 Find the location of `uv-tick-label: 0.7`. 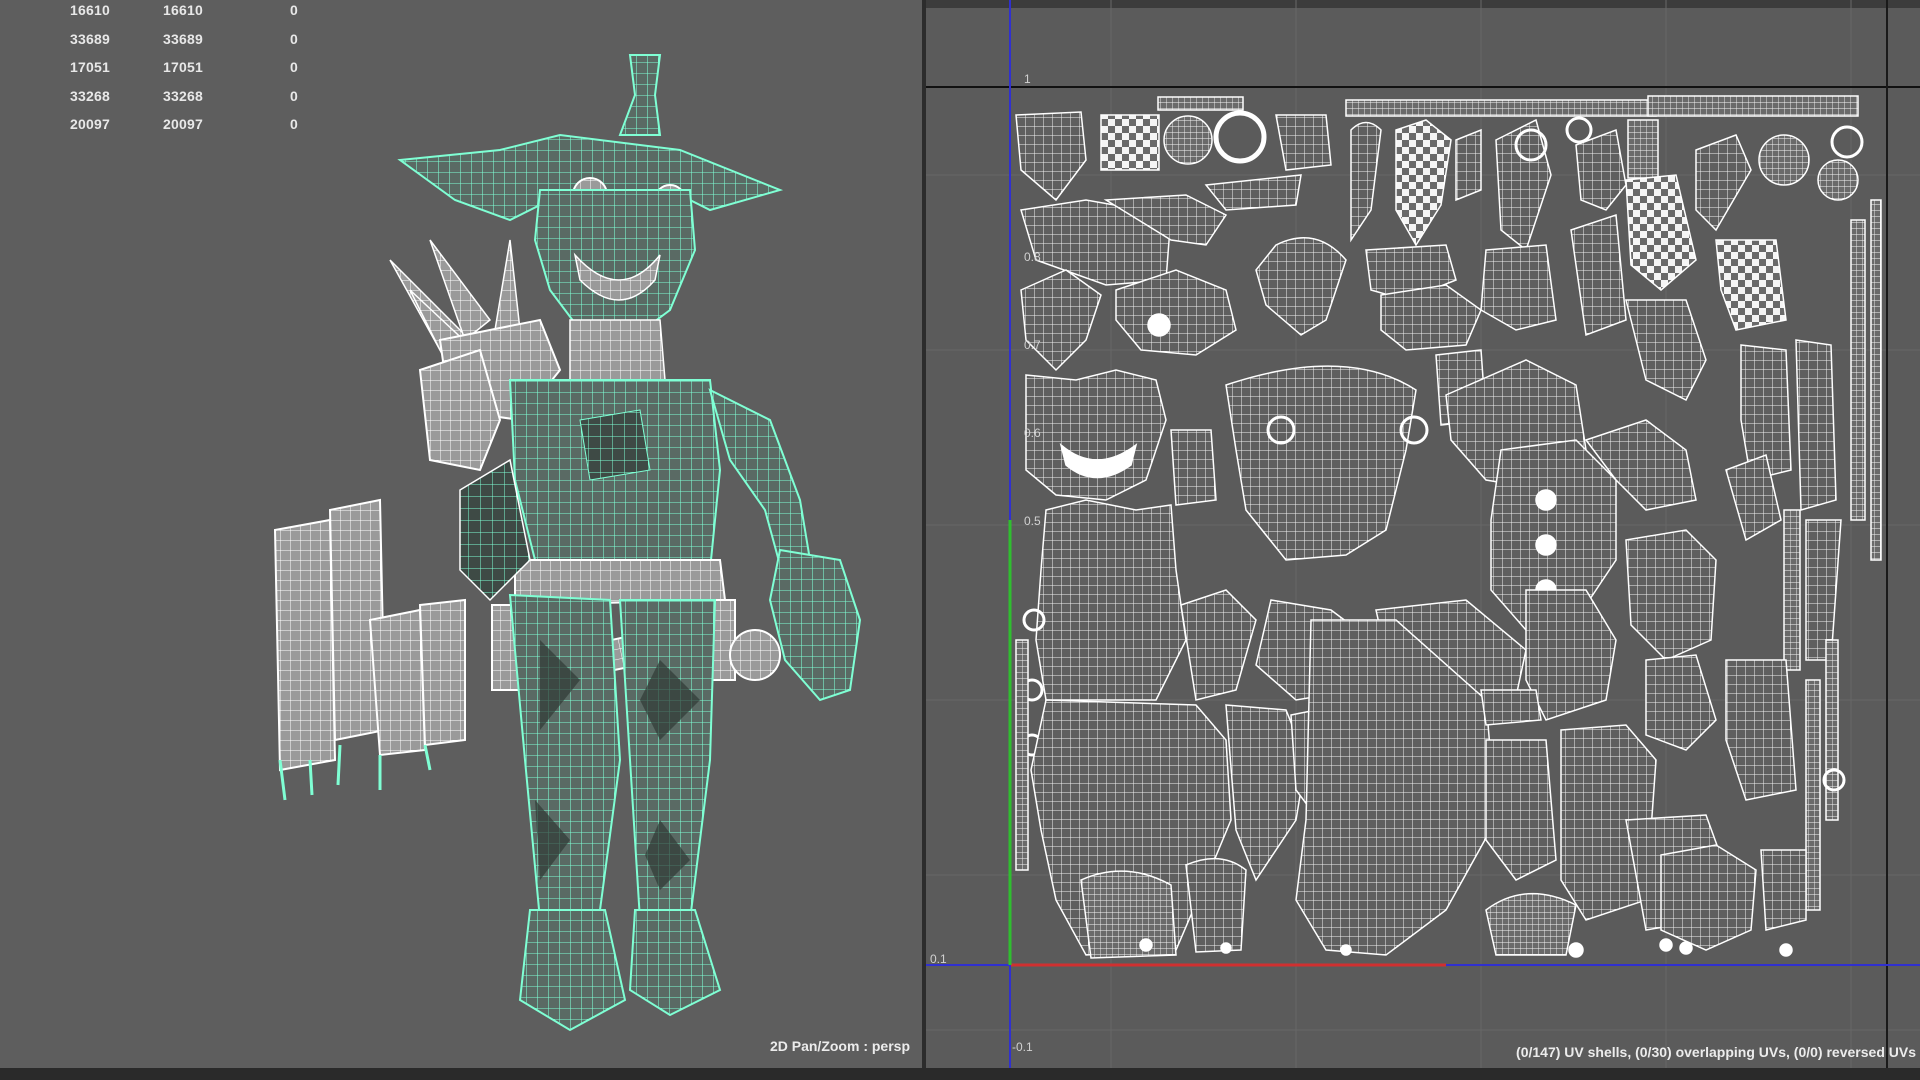

uv-tick-label: 0.7 is located at coordinates (1032, 345).